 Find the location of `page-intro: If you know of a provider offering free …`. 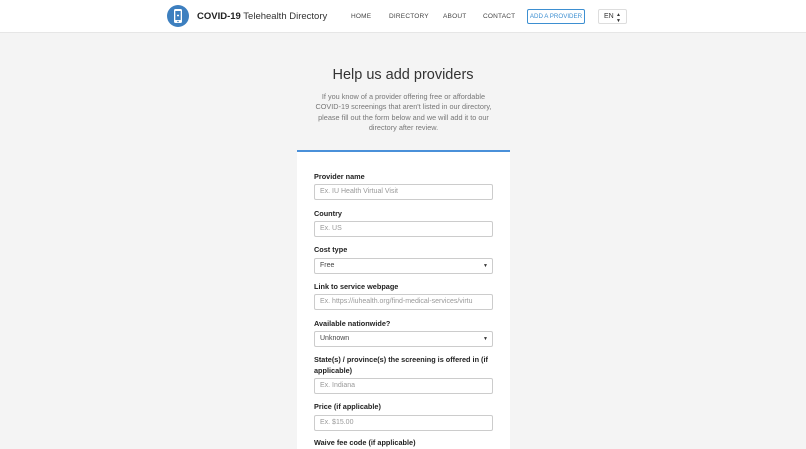

page-intro: If you know of a provider offering free … is located at coordinates (403, 112).